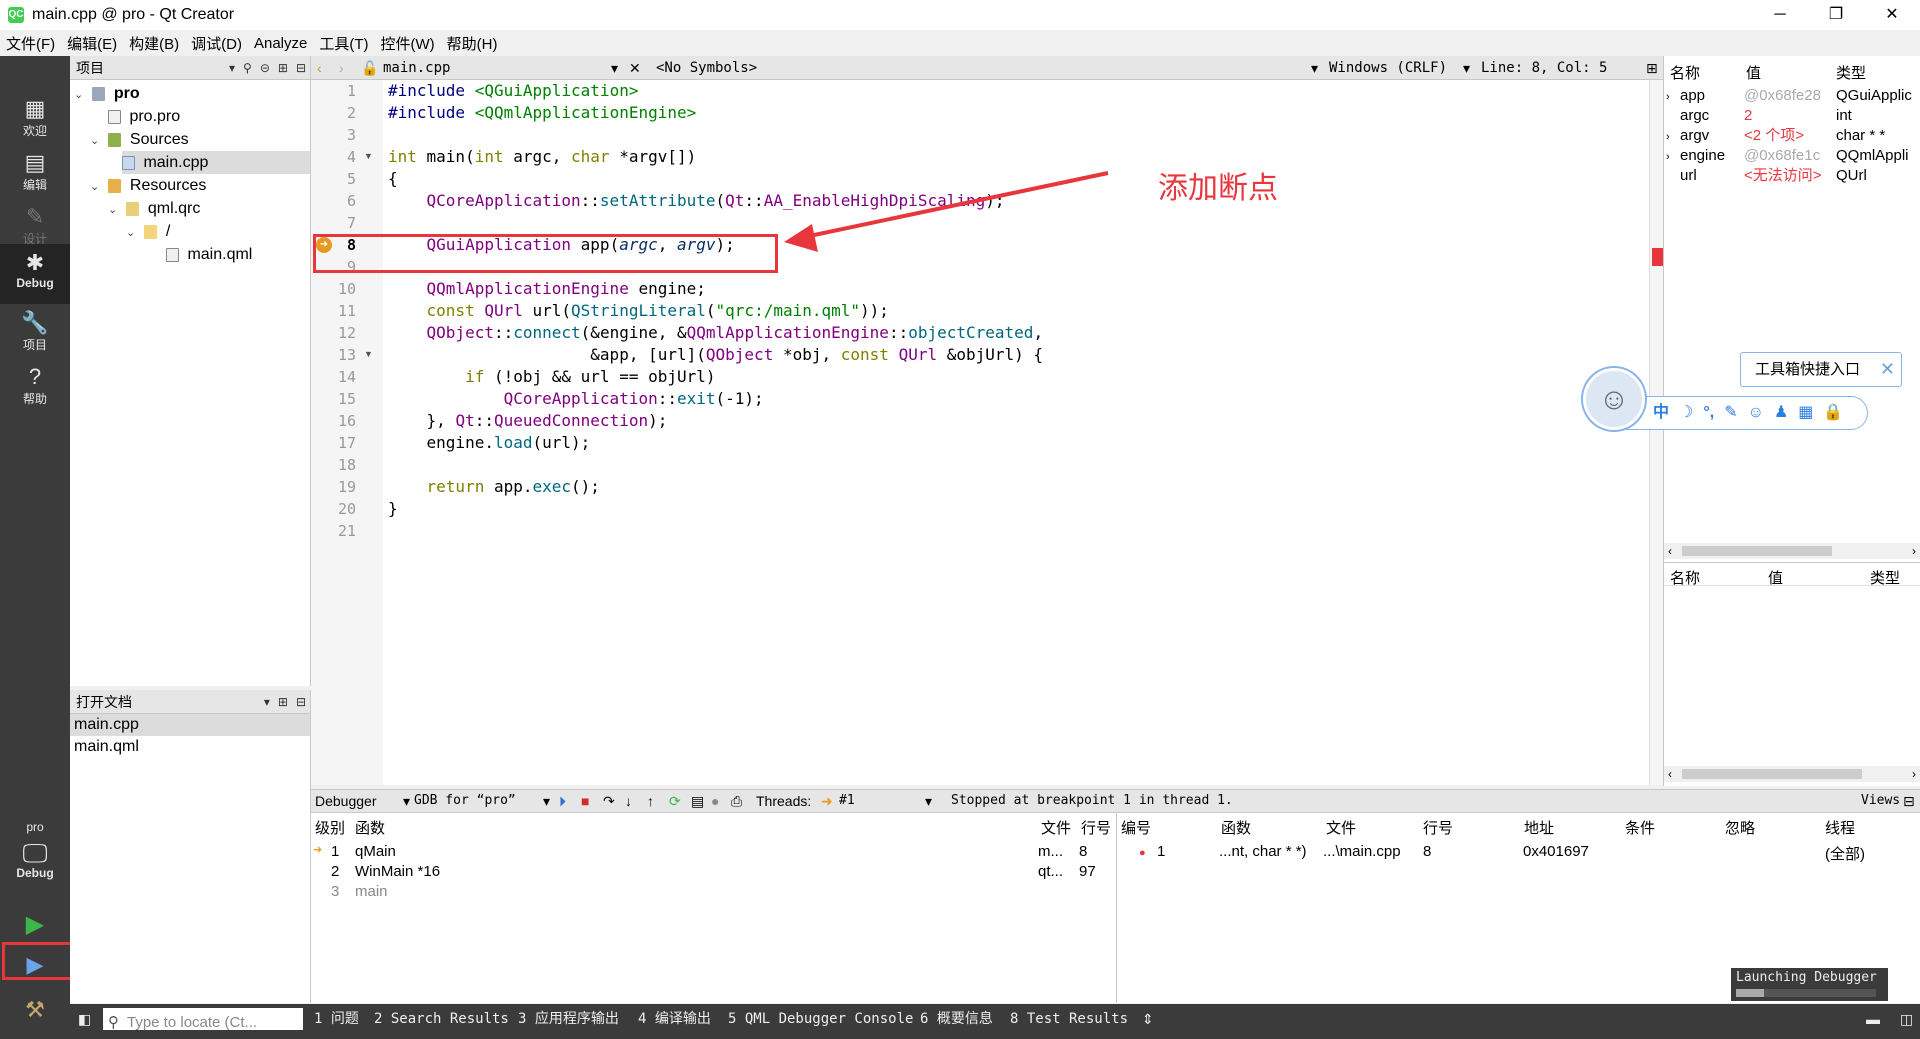 The width and height of the screenshot is (1920, 1039). What do you see at coordinates (247, 68) in the screenshot?
I see `filter-icon: ⚲` at bounding box center [247, 68].